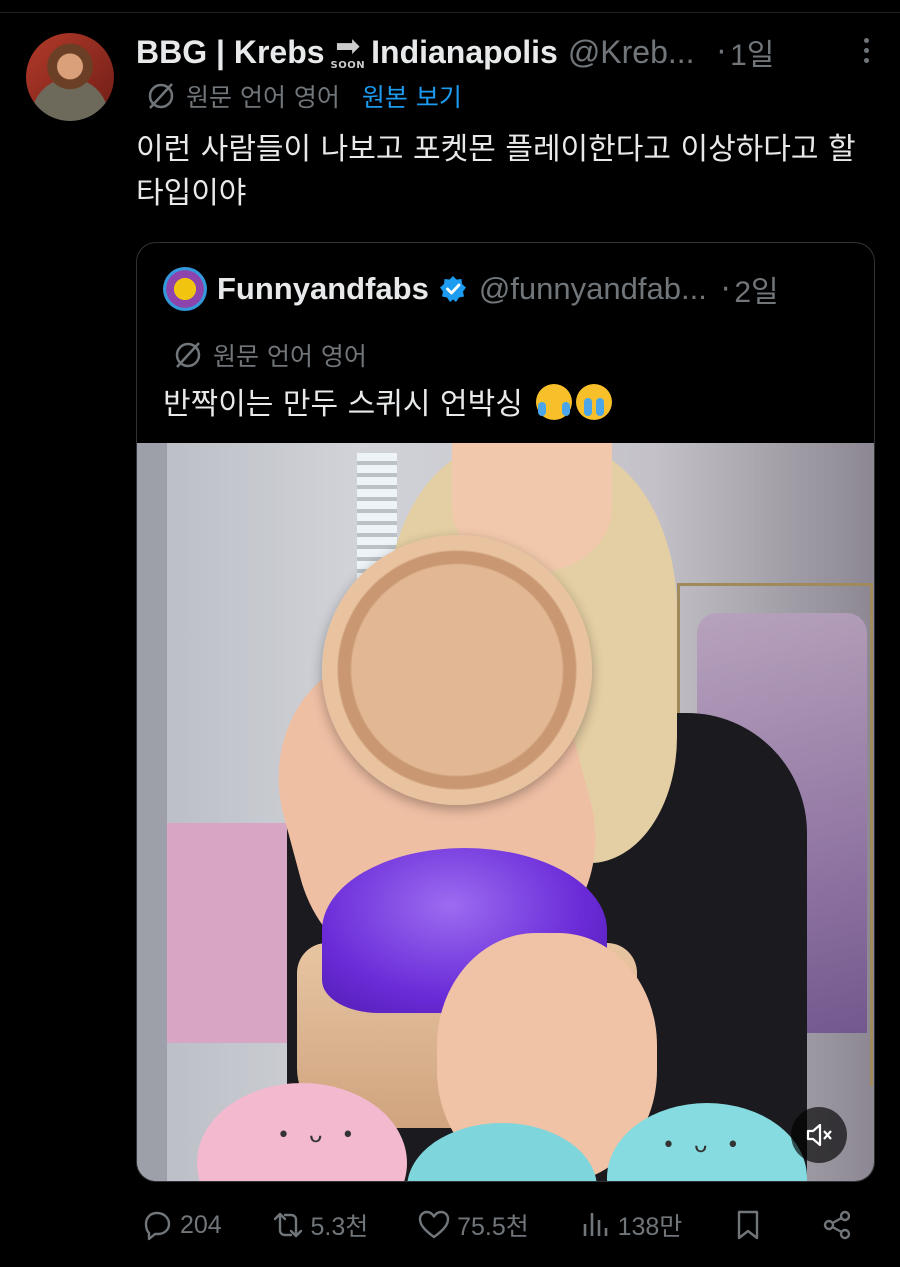 The height and width of the screenshot is (1267, 900). I want to click on repost-count: 5.3천, so click(339, 1227).